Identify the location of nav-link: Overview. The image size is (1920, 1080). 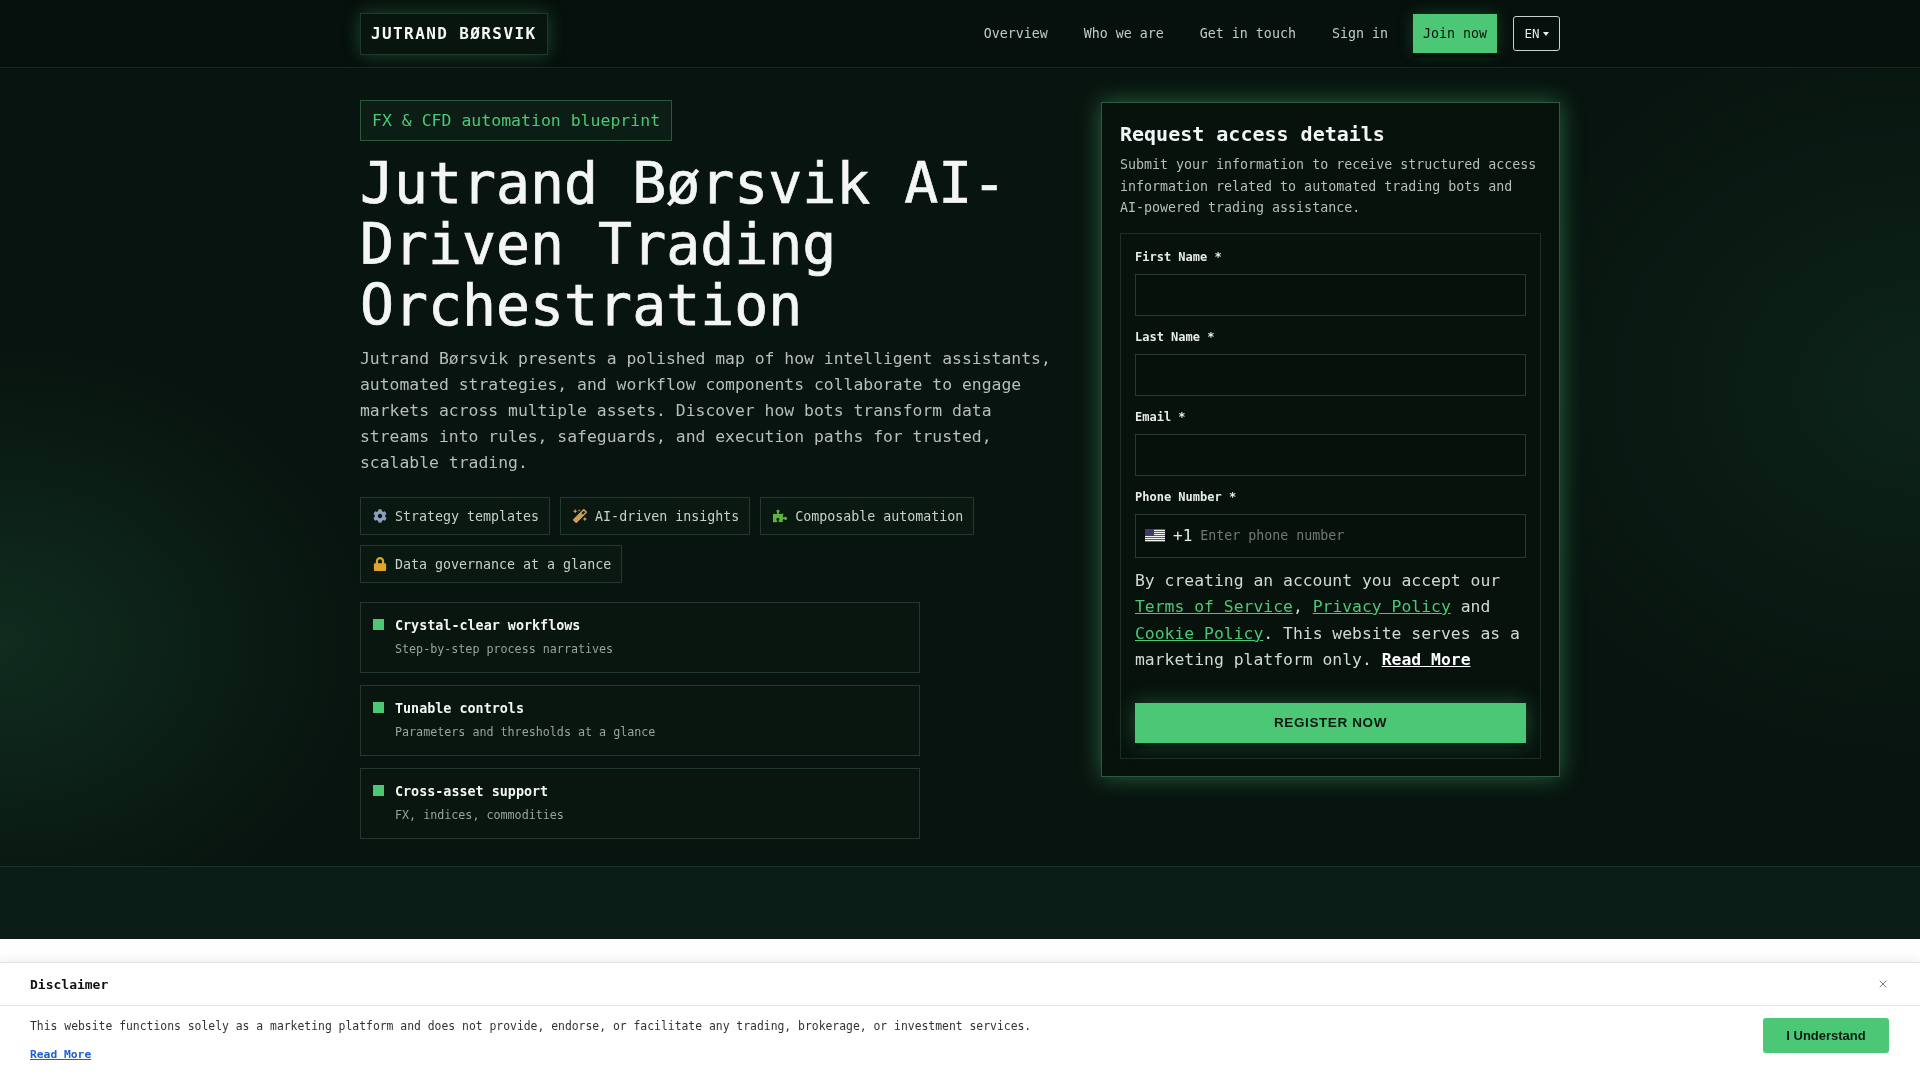
(1015, 33).